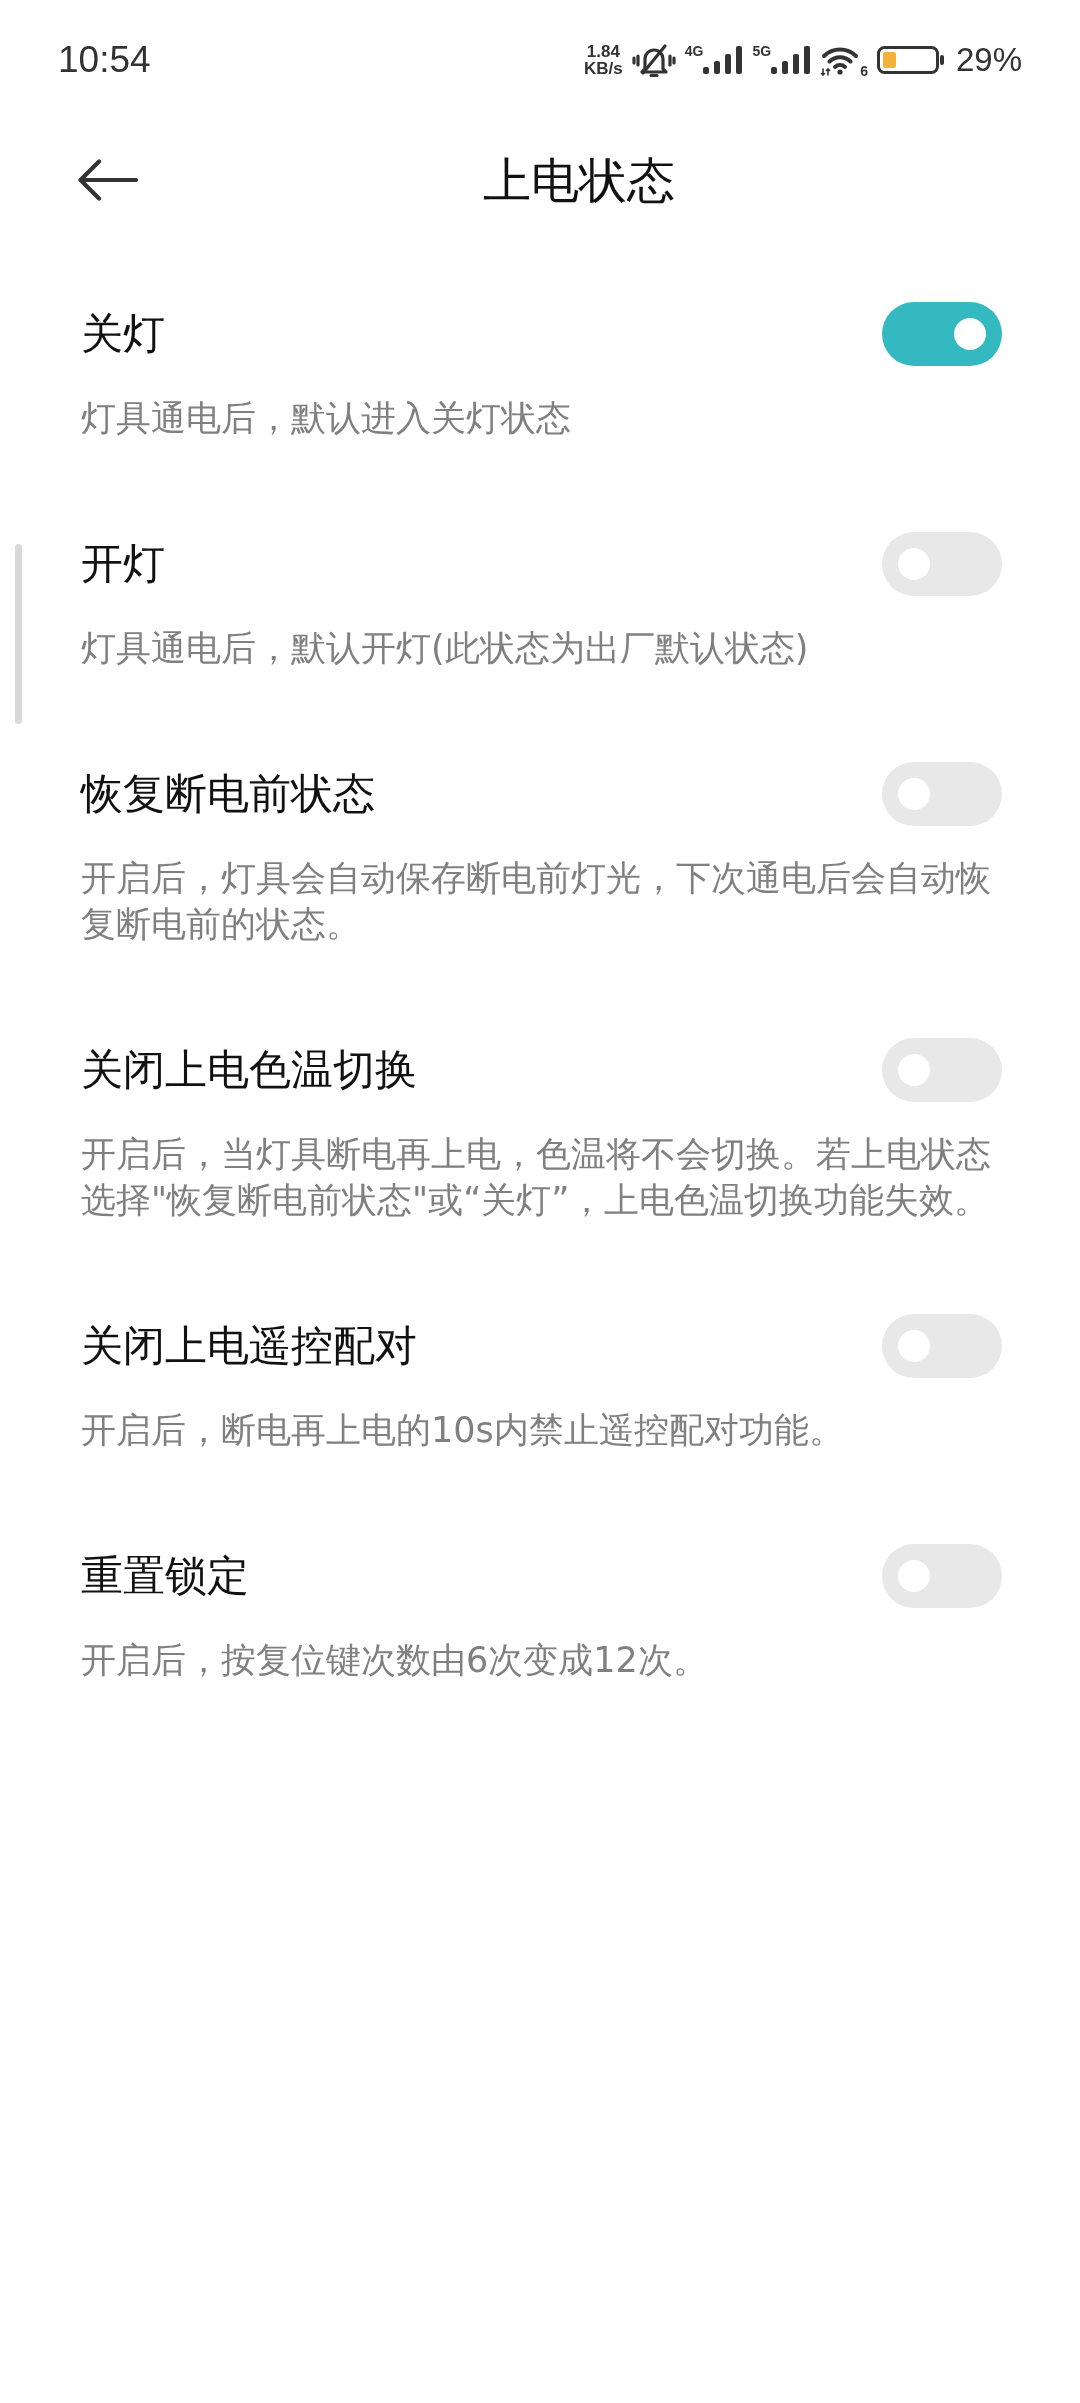  I want to click on setting-title: 关闭上电遥控配对, so click(249, 1346).